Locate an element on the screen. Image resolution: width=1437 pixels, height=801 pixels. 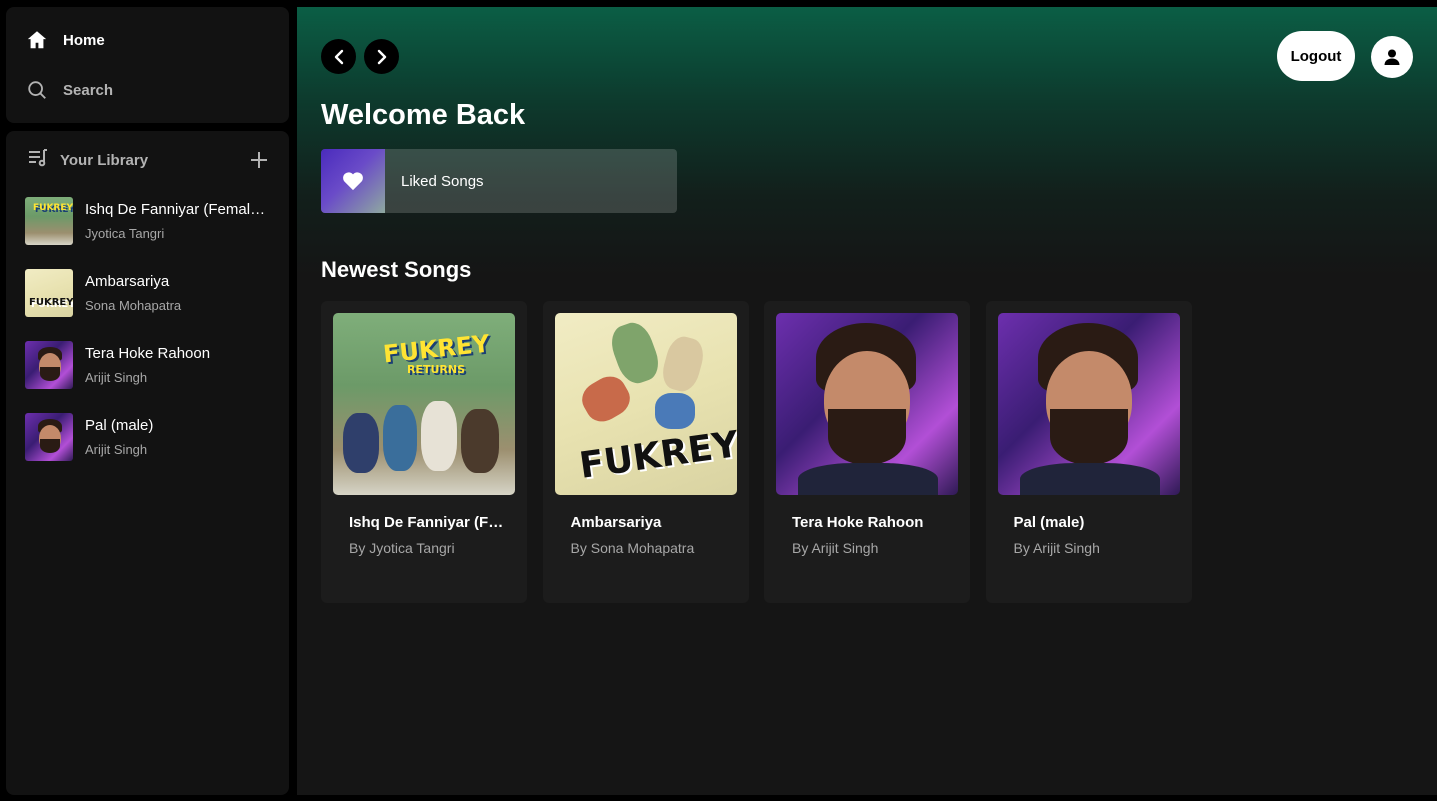
album-art: FUKREY is located at coordinates (645, 404).